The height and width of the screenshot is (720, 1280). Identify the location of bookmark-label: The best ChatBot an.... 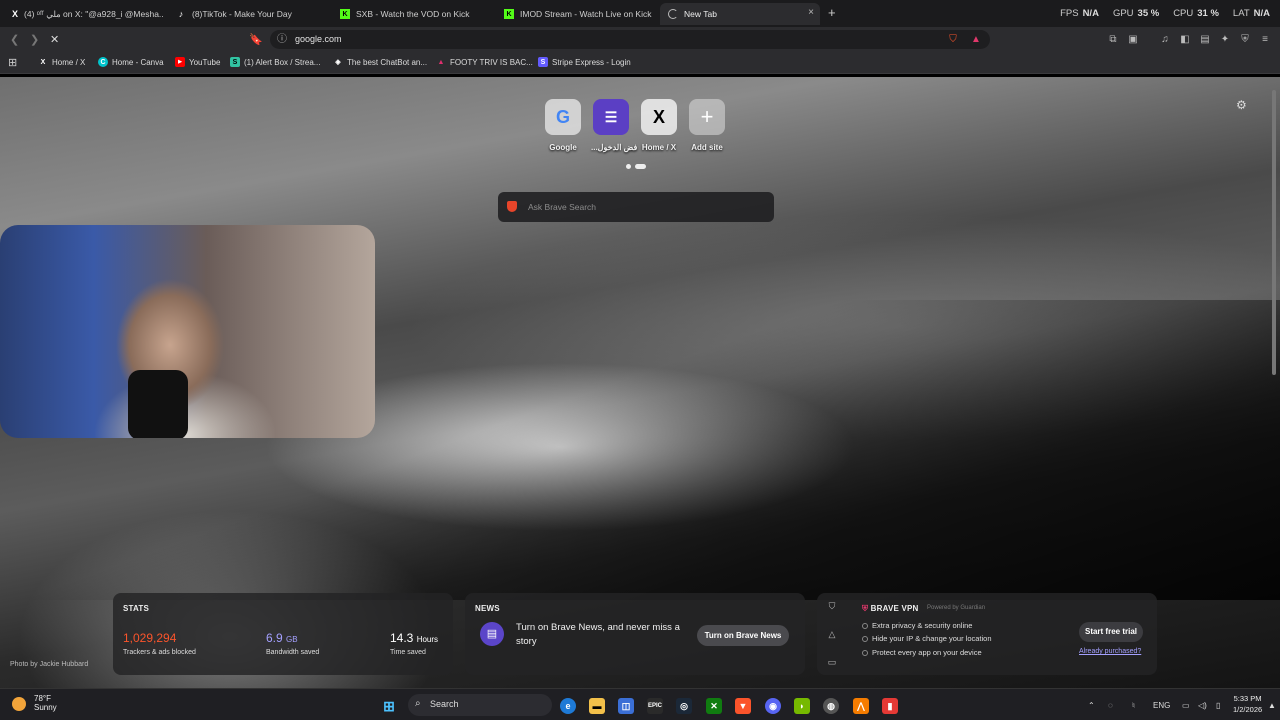
(387, 62).